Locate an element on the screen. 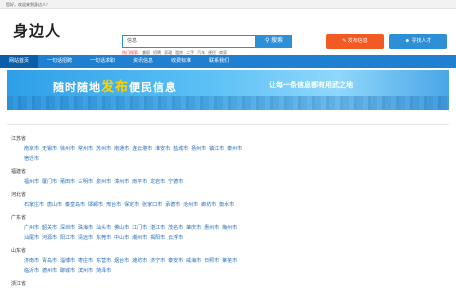  city-link: 泰安市 is located at coordinates (175, 261).